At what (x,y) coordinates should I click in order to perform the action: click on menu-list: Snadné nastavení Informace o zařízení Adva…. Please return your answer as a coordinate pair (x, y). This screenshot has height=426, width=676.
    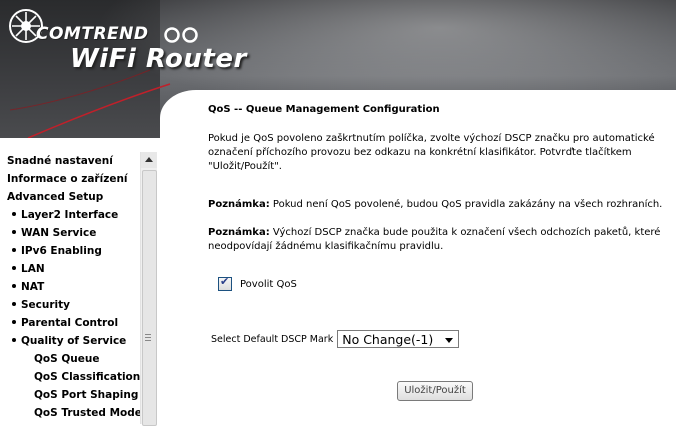
    Looking at the image, I should click on (71, 287).